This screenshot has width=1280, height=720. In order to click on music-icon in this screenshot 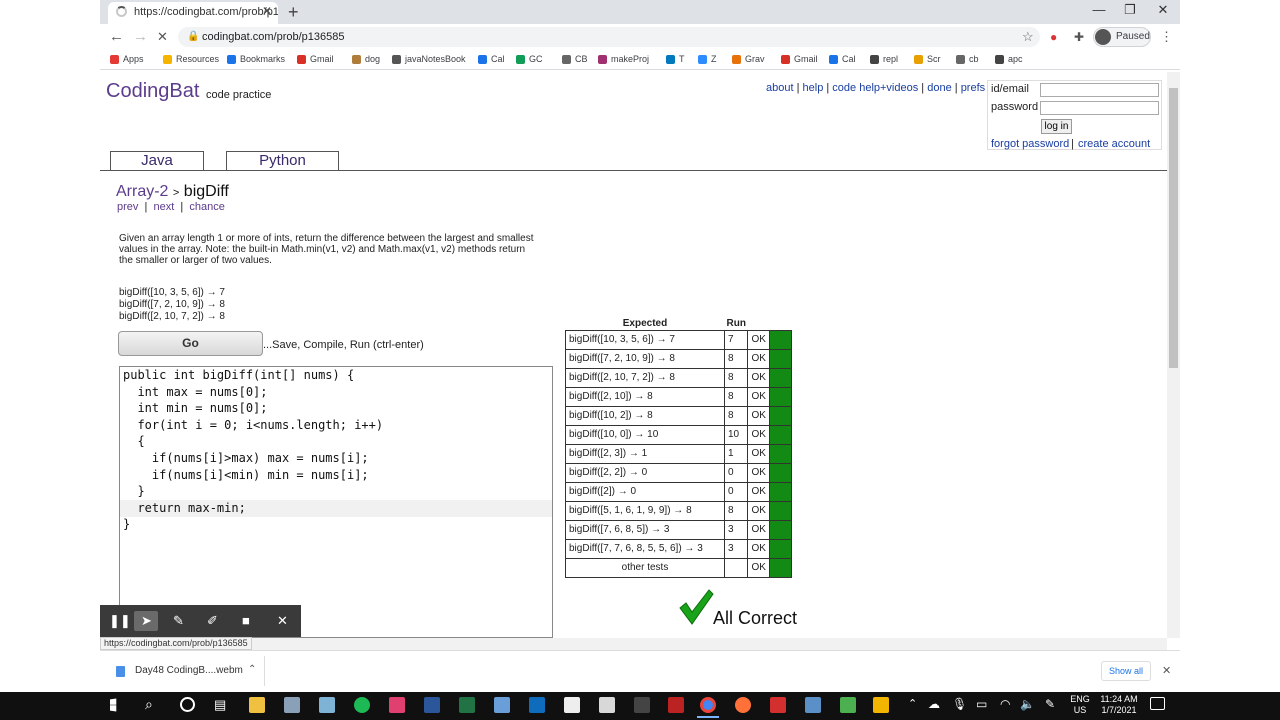, I will do `click(397, 705)`.